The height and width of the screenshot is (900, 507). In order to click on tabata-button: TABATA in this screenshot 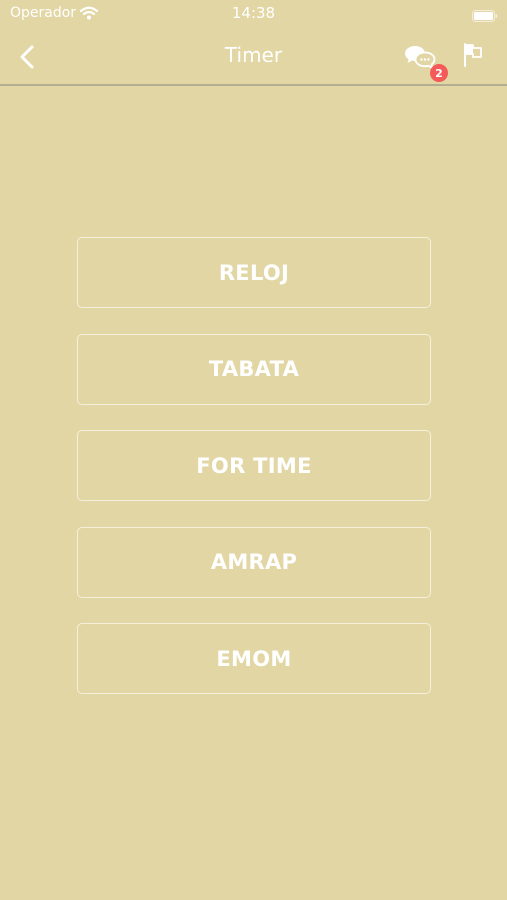, I will do `click(254, 369)`.